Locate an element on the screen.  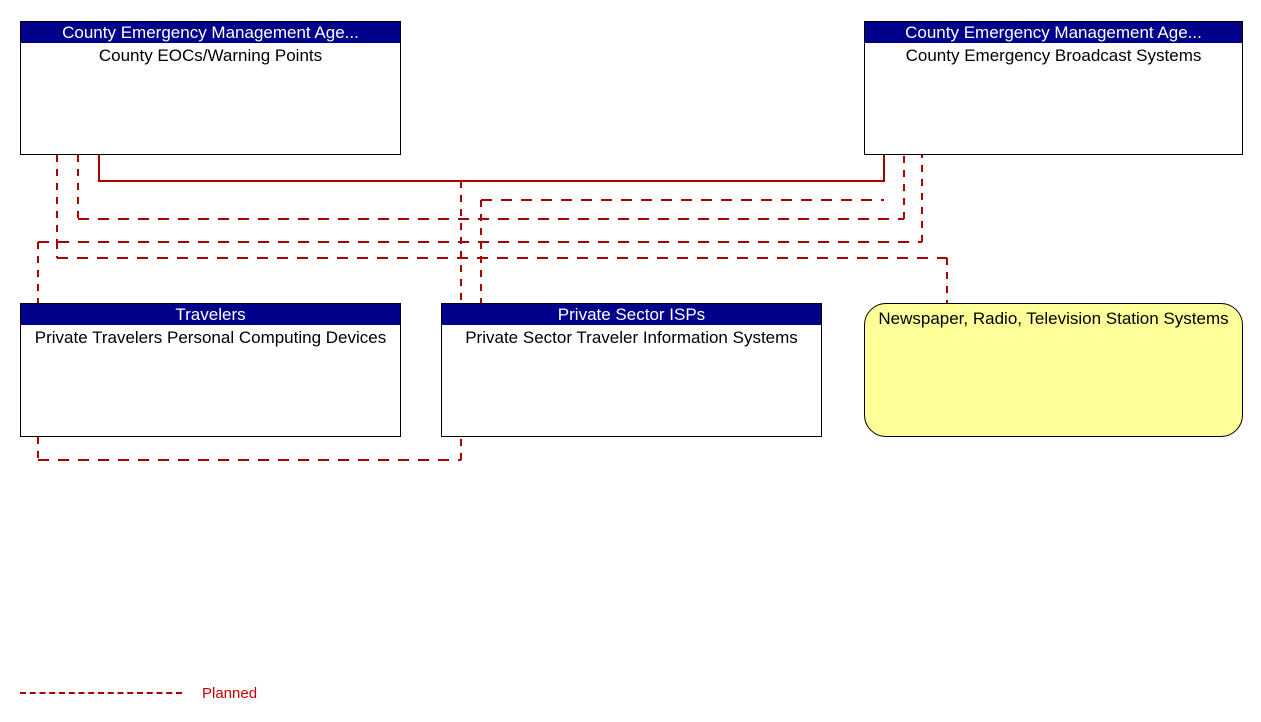
flow-eoc-to-broadcast is located at coordinates (491, 168).